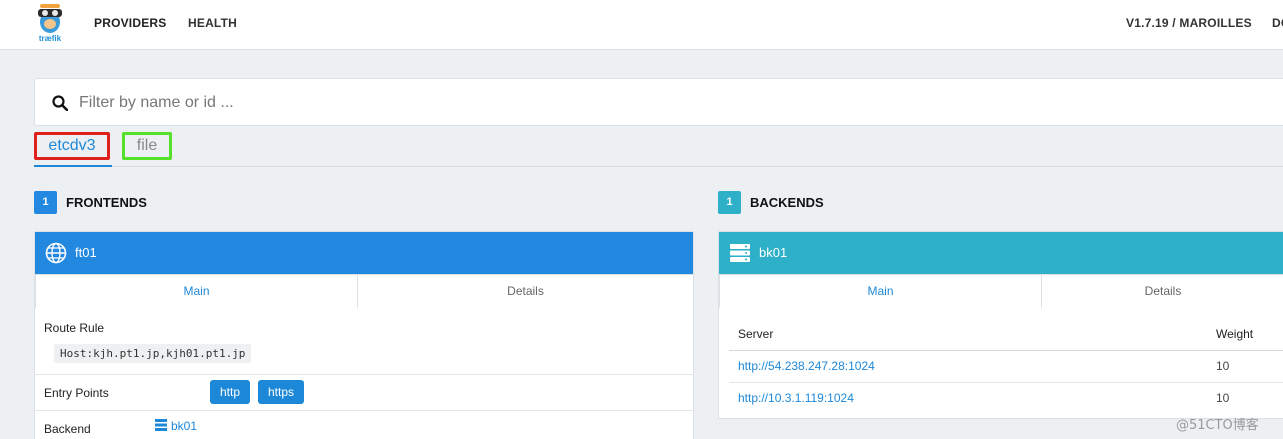 This screenshot has height=439, width=1283. Describe the element at coordinates (230, 392) in the screenshot. I see `entry-point-http: http` at that location.